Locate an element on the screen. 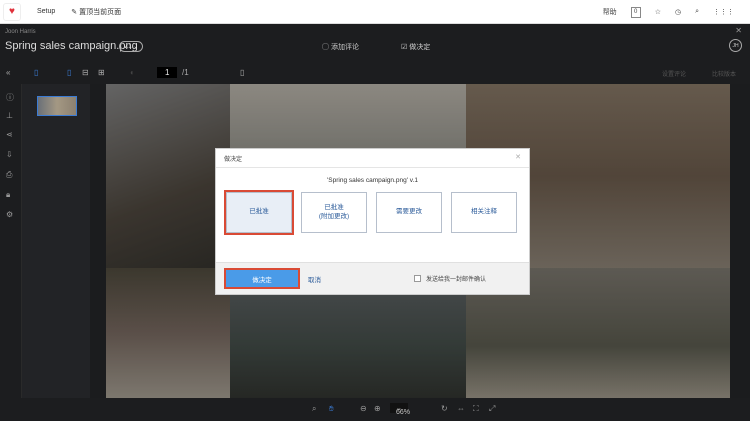  lock-icon: 🔒︎ is located at coordinates (8, 195).